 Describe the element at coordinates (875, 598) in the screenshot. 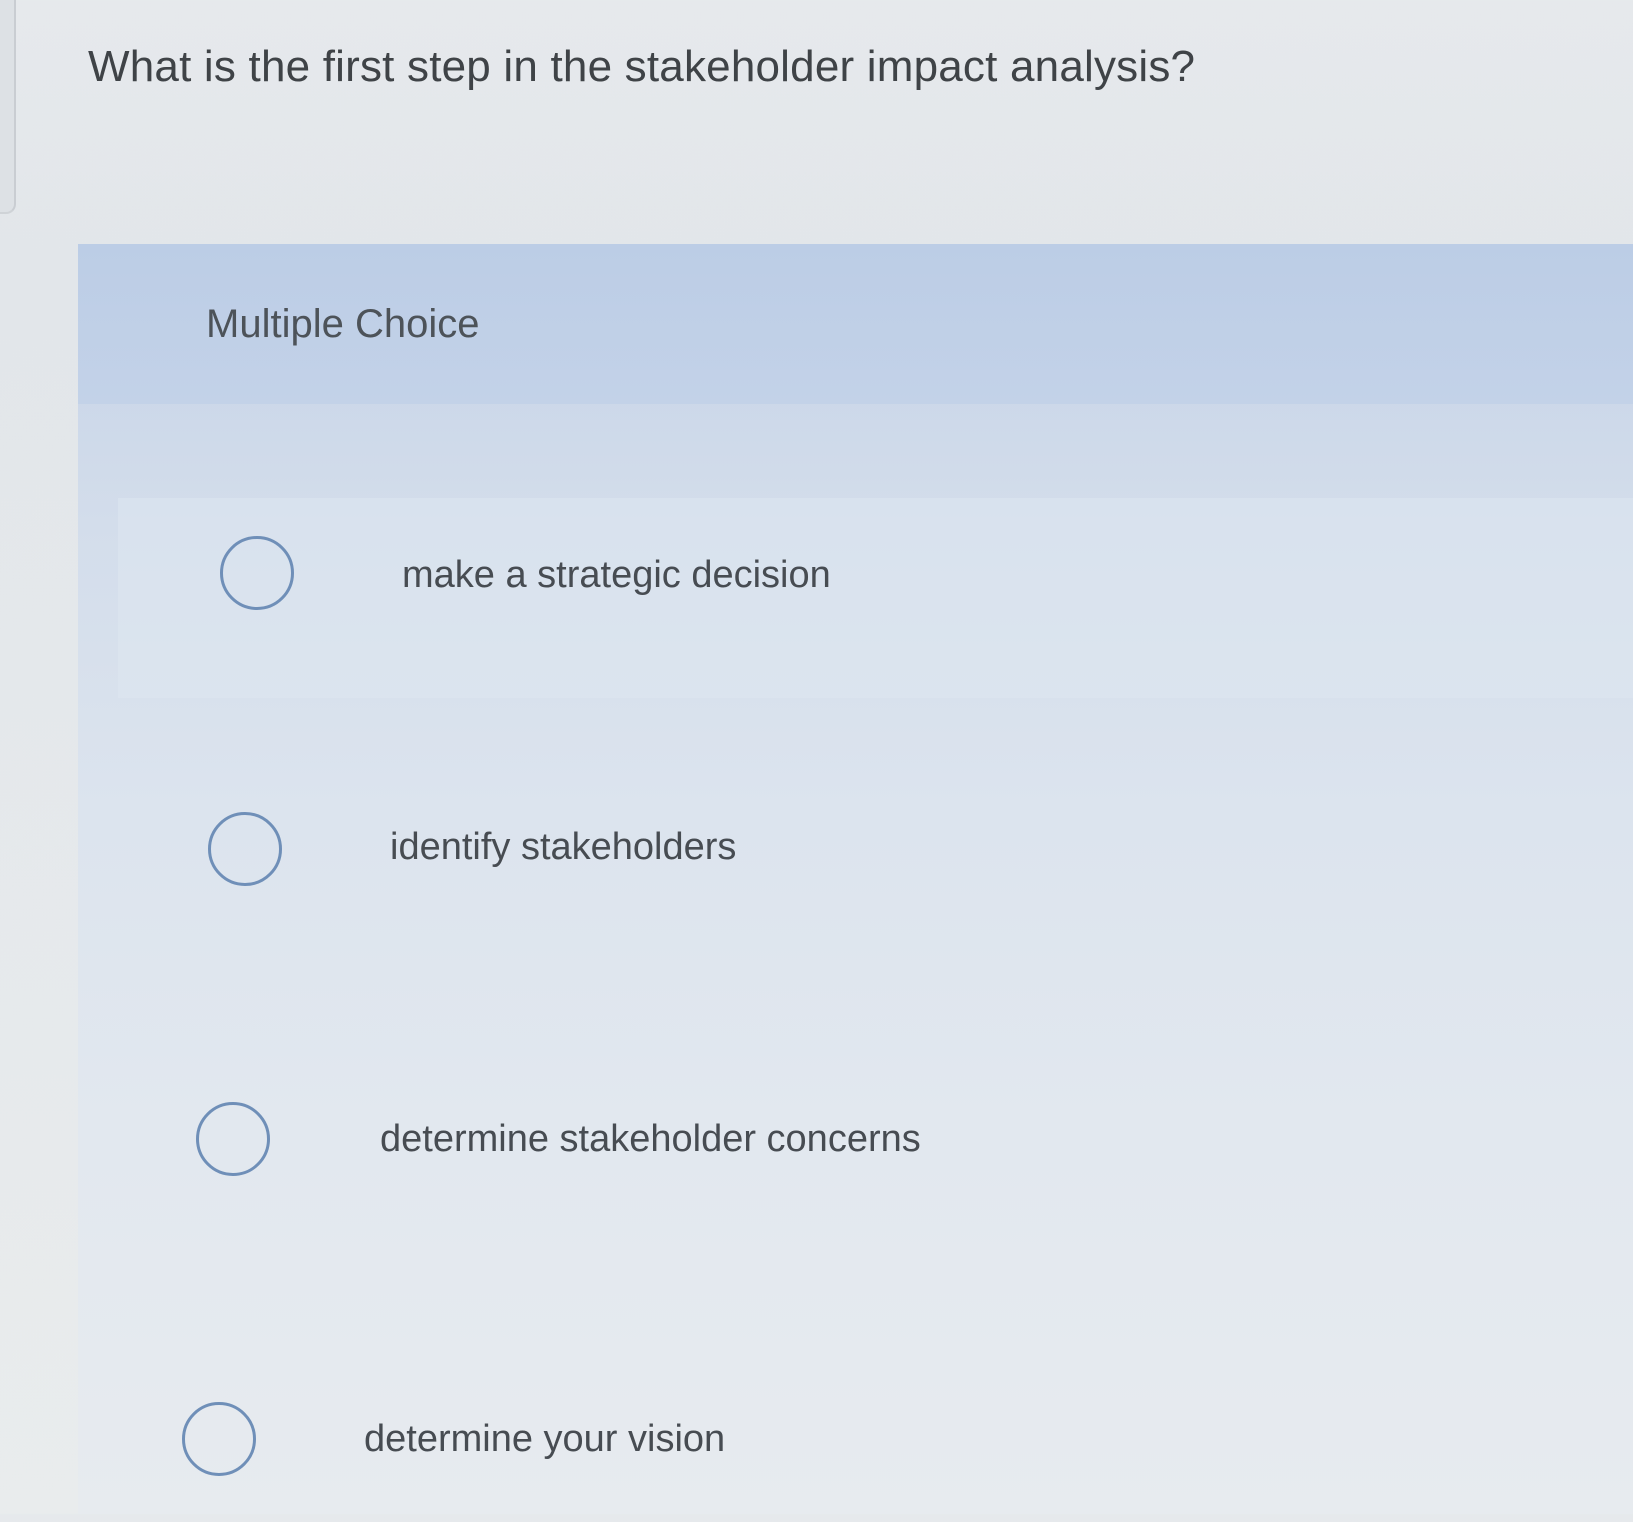

I see `option-make-strategic-decision: make a strategic decision` at that location.